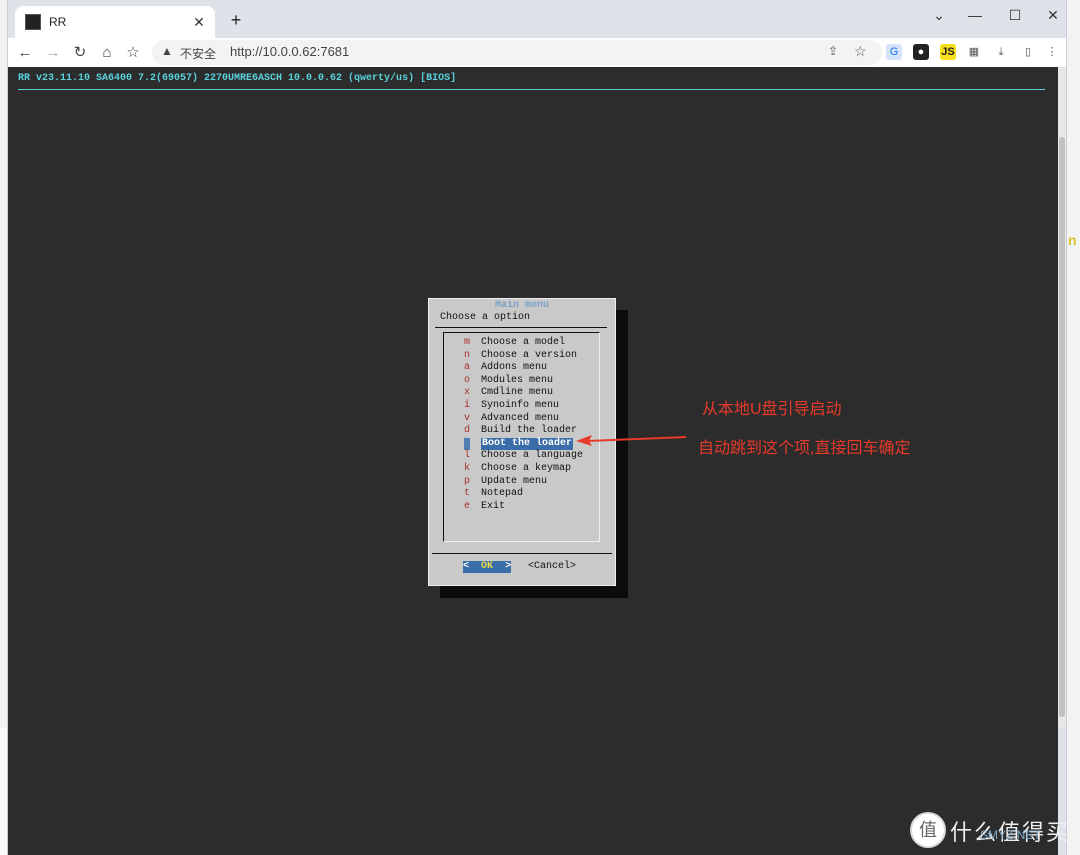 Image resolution: width=1080 pixels, height=855 pixels. I want to click on watermark-logo: 值, so click(928, 830).